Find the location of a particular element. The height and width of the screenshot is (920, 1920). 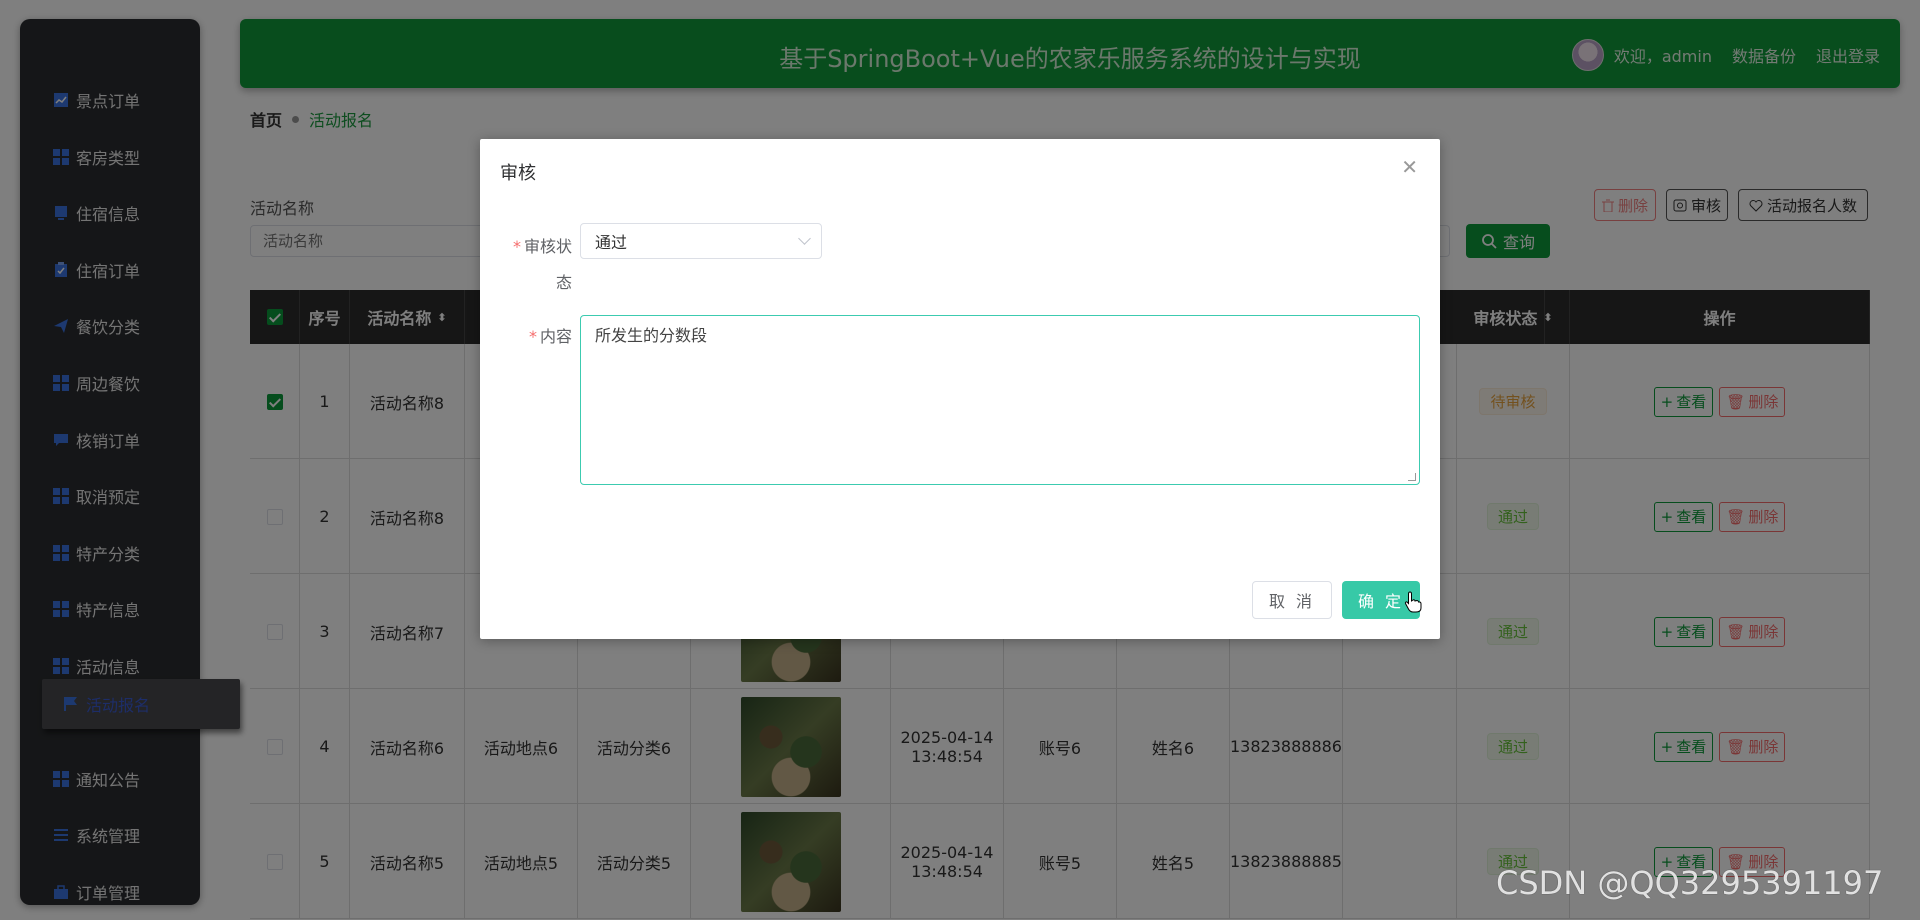

watermark: CSDN @QQ3295391197 is located at coordinates (1690, 883).